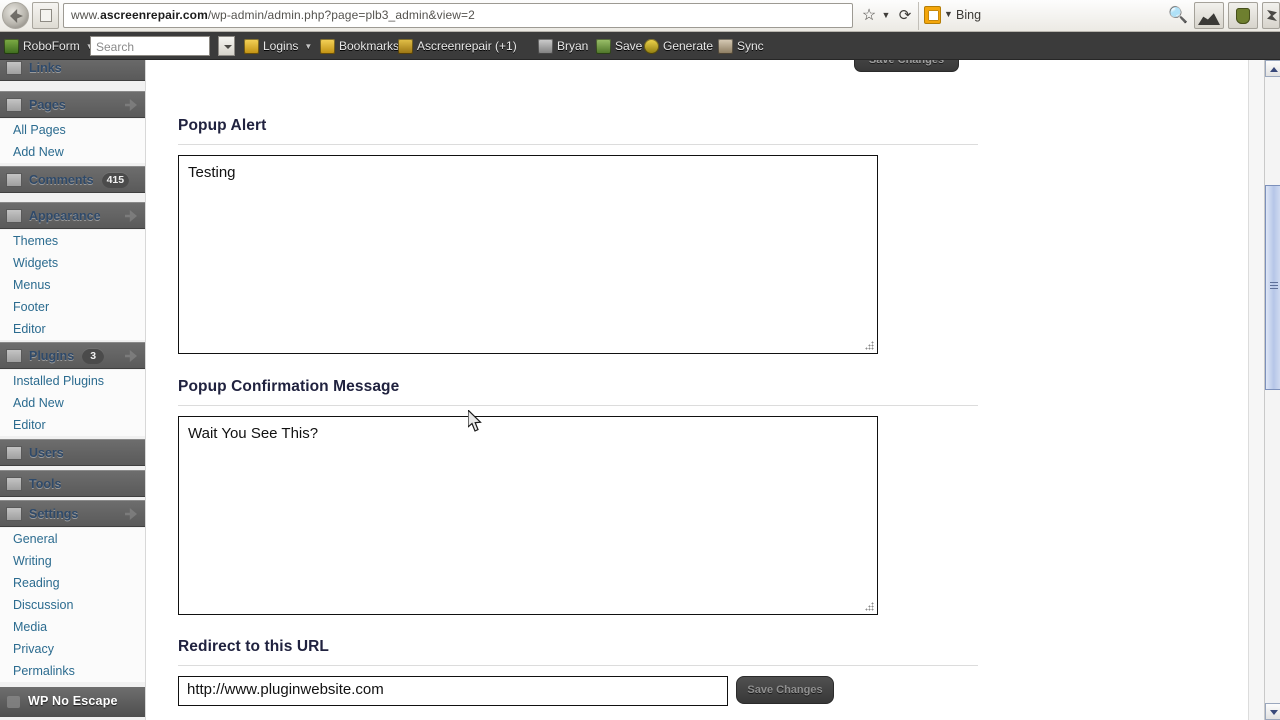 This screenshot has height=720, width=1280. Describe the element at coordinates (45, 15) in the screenshot. I see `forward-button` at that location.